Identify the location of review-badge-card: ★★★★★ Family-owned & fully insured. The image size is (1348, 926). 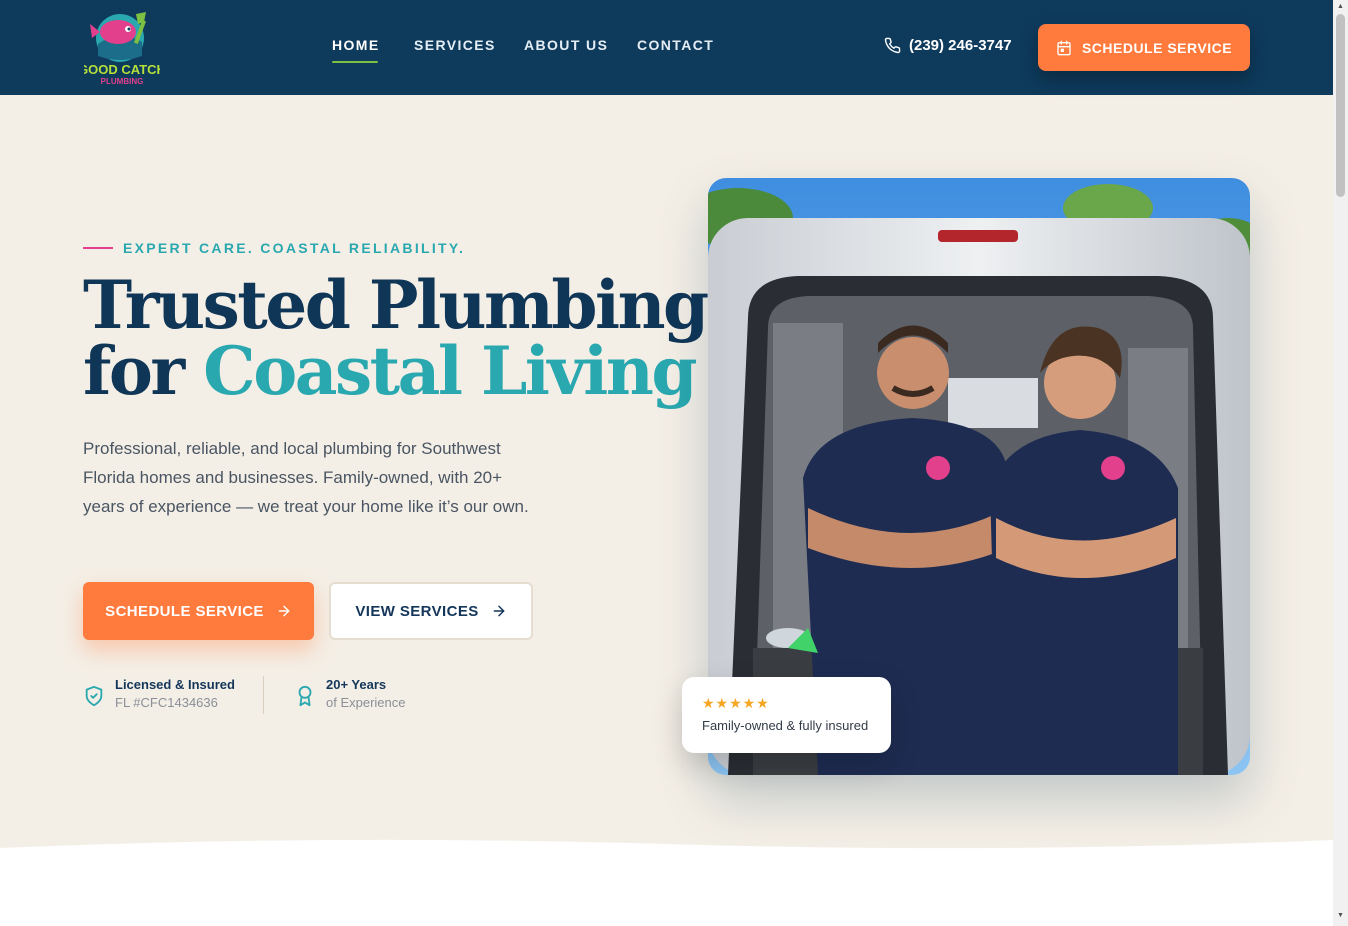
(786, 715).